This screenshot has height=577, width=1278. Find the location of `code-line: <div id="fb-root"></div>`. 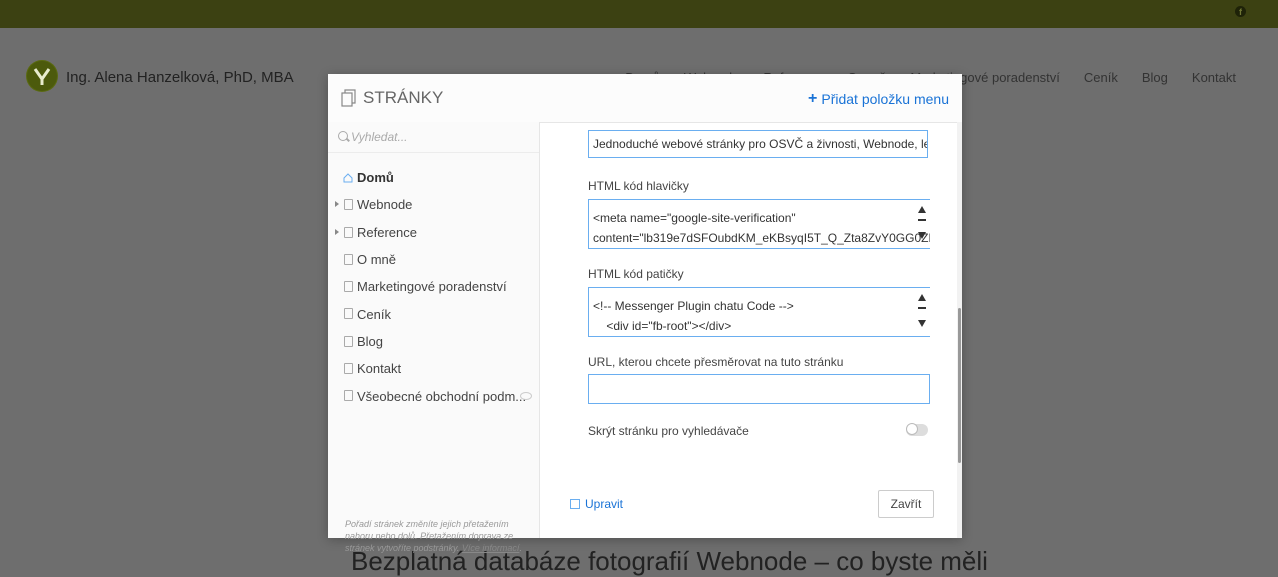

code-line: <div id="fb-root"></div> is located at coordinates (662, 326).